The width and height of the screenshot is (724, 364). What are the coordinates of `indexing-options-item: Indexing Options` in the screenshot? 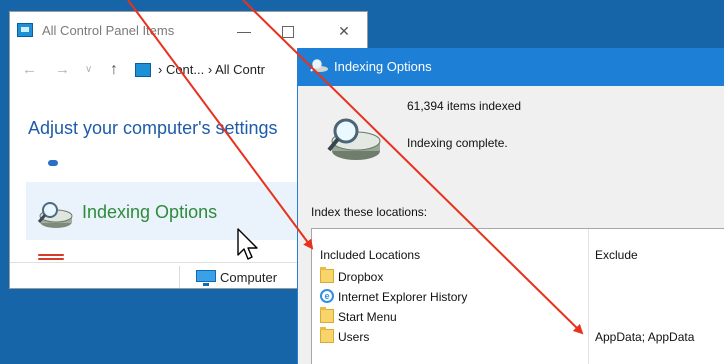 It's located at (171, 211).